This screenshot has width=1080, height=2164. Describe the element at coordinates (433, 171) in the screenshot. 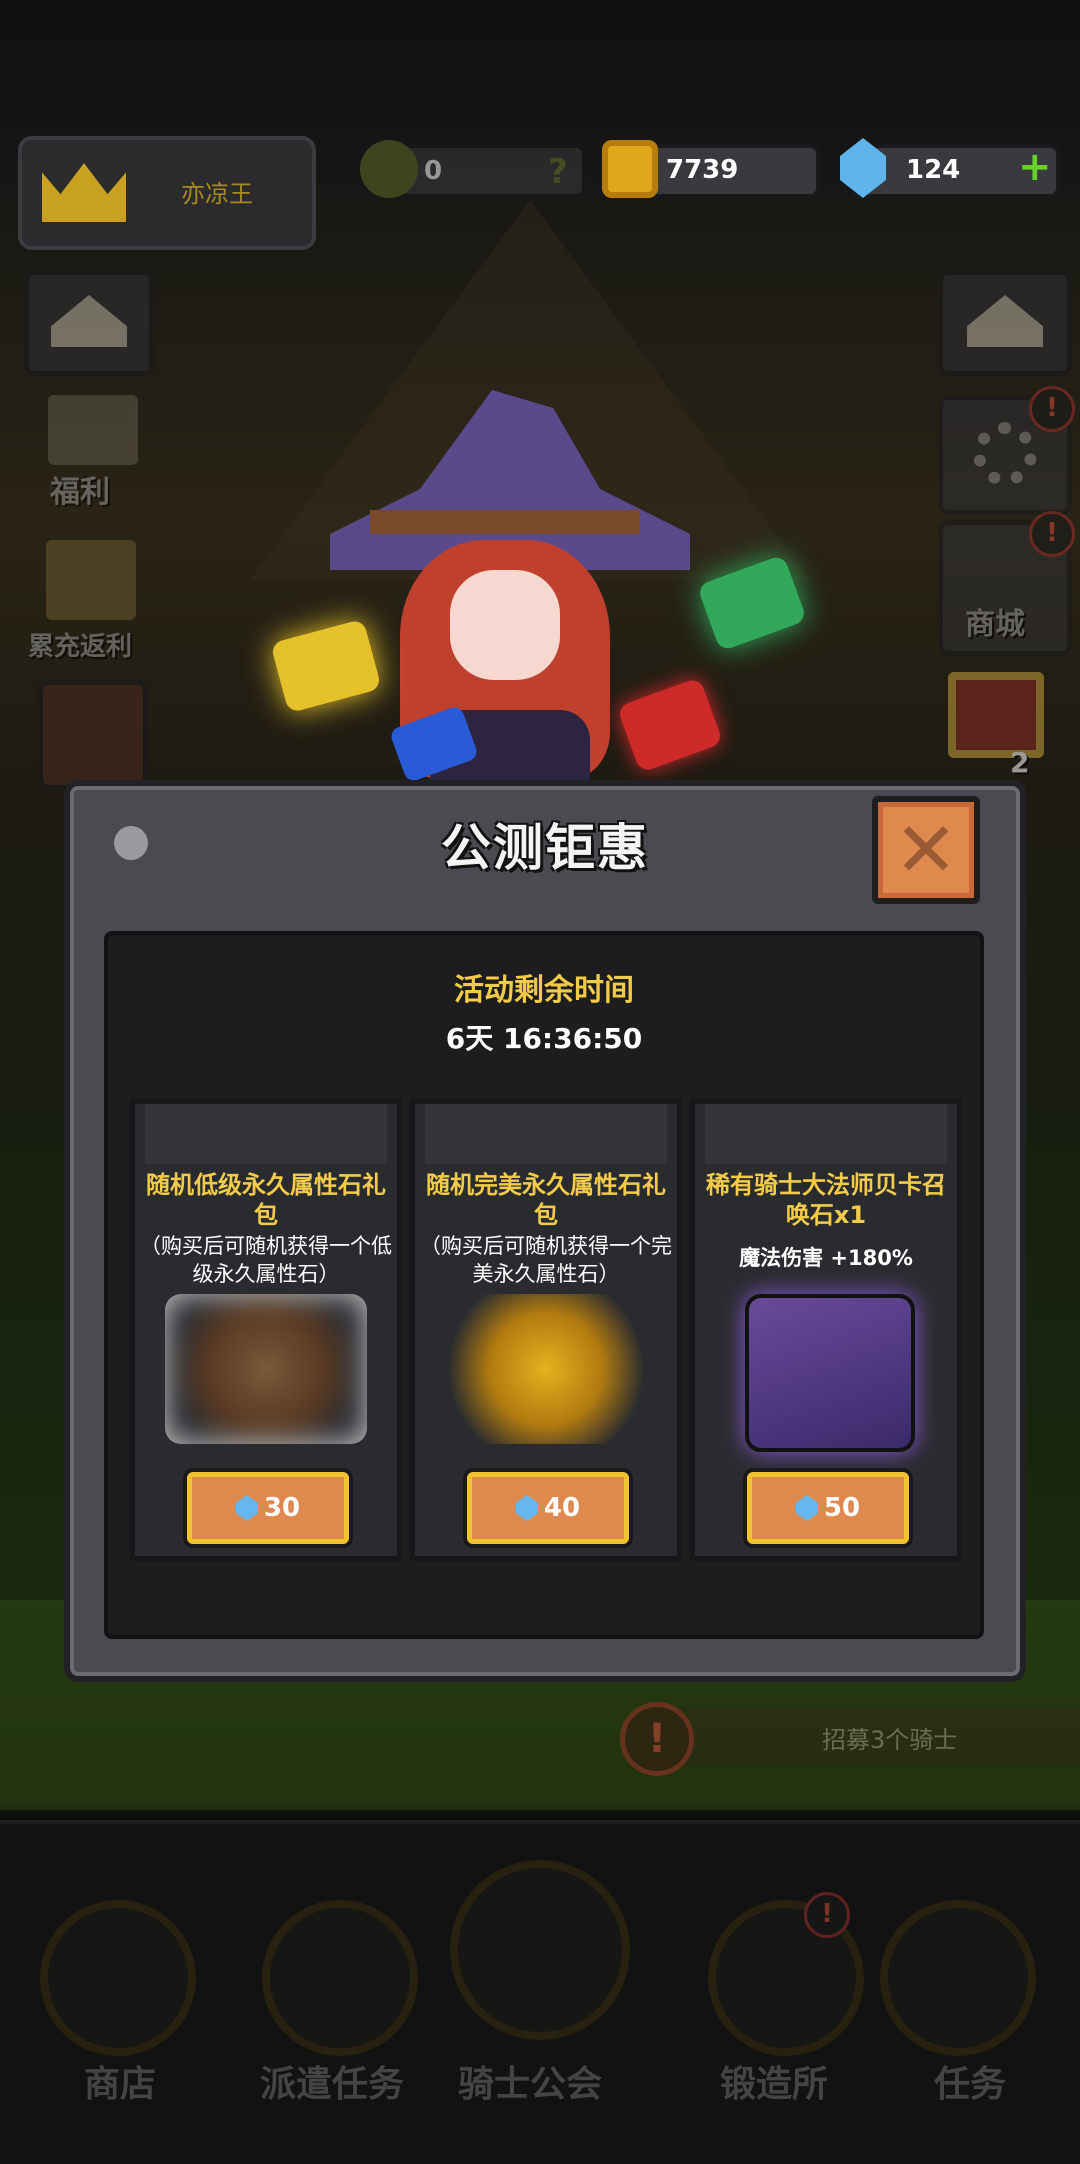

I see `ticket-count: 0` at that location.